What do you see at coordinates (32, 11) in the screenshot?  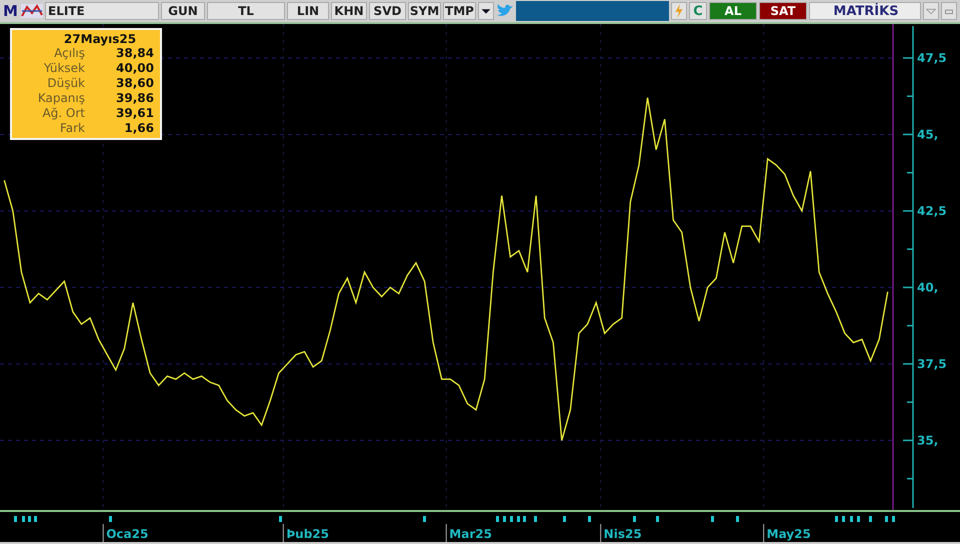 I see `chart-icon` at bounding box center [32, 11].